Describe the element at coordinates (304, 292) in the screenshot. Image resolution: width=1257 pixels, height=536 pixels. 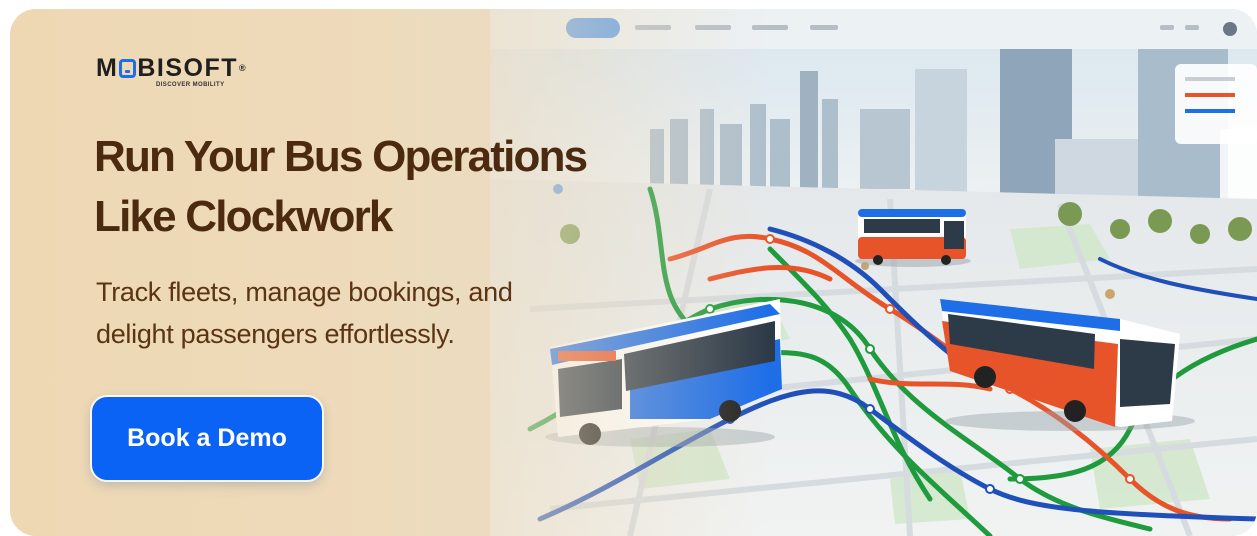
I see `subtext-line-1: Track fleets, manage bookings, and` at that location.